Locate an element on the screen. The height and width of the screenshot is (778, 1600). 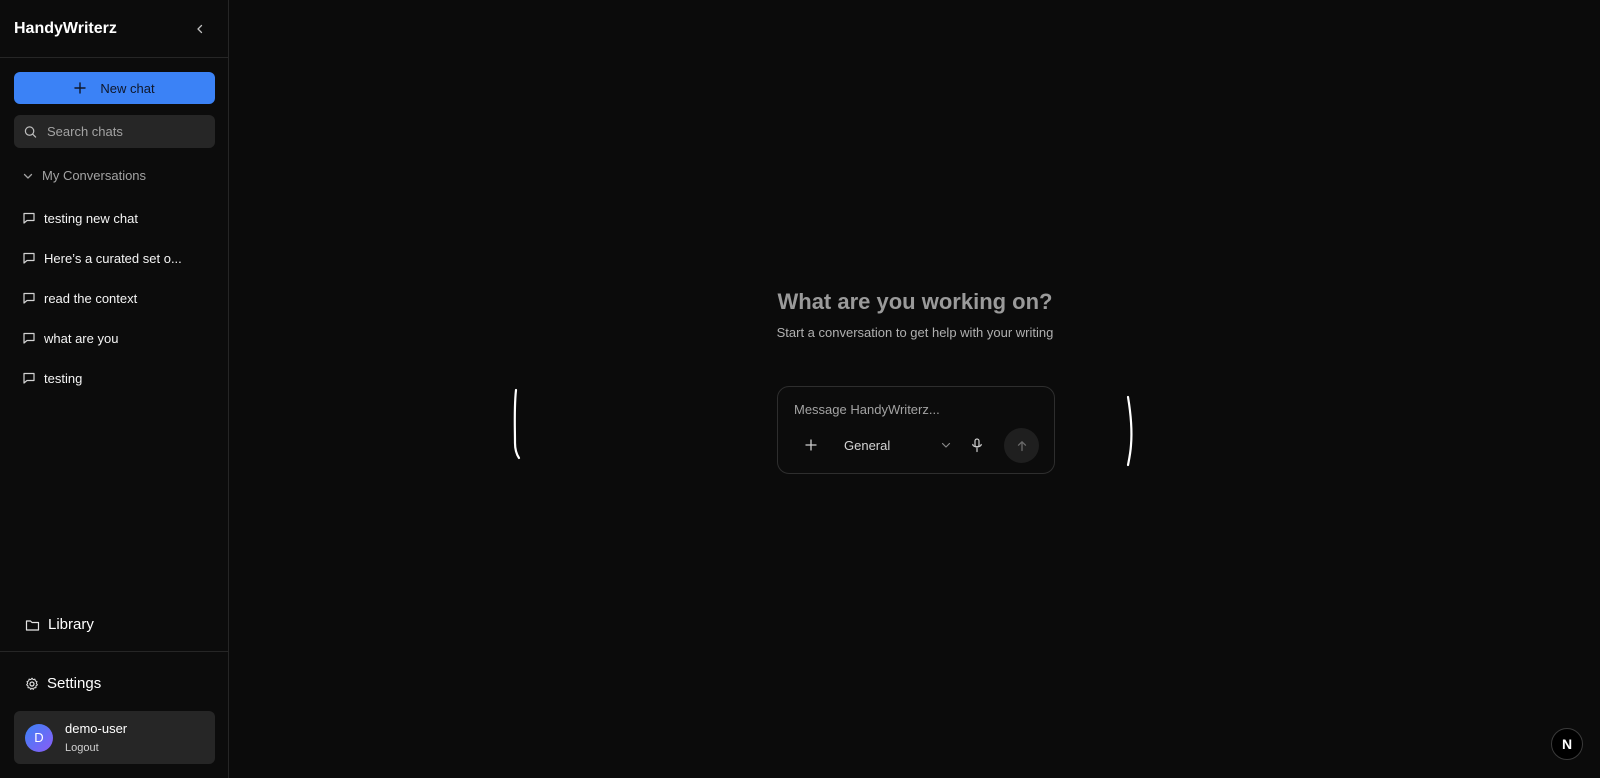
voice-input-button is located at coordinates (977, 445).